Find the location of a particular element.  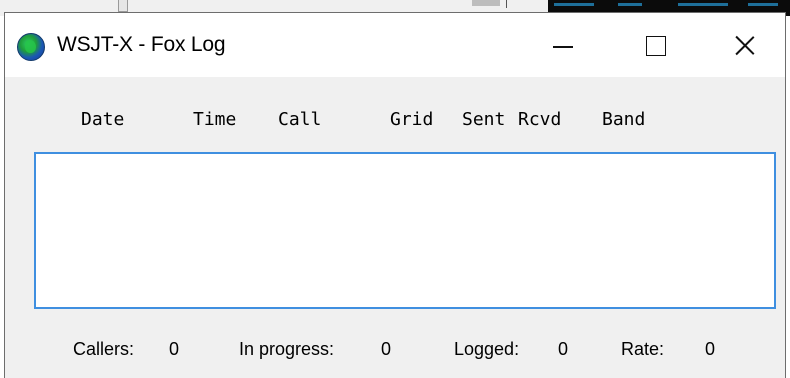

column-header-call: Call is located at coordinates (300, 119).